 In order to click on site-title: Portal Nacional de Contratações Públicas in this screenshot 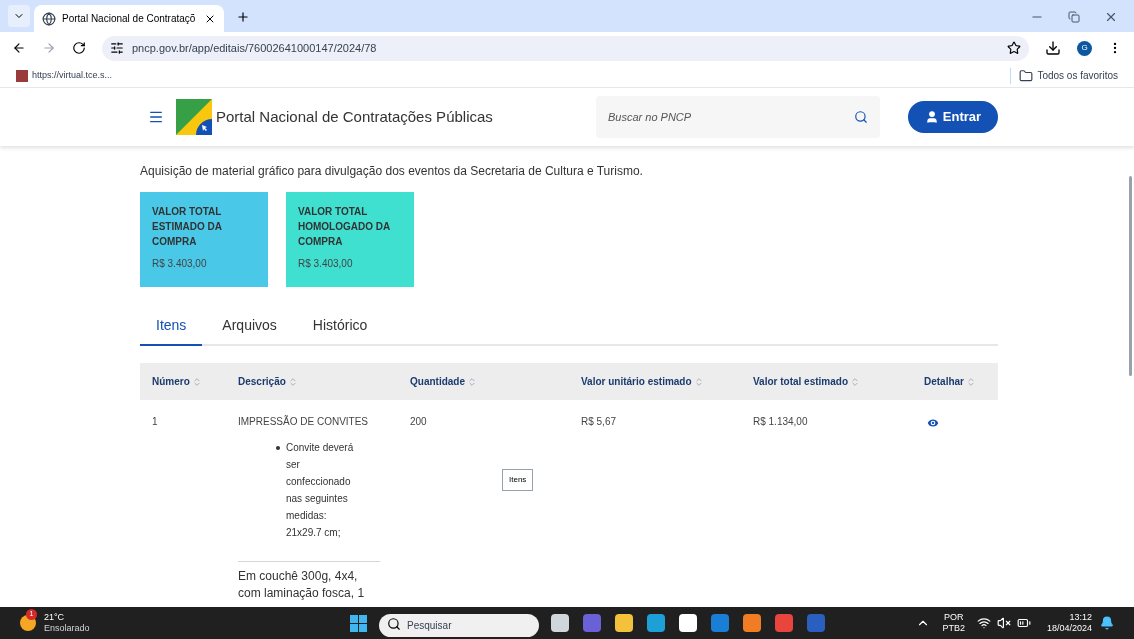, I will do `click(354, 116)`.